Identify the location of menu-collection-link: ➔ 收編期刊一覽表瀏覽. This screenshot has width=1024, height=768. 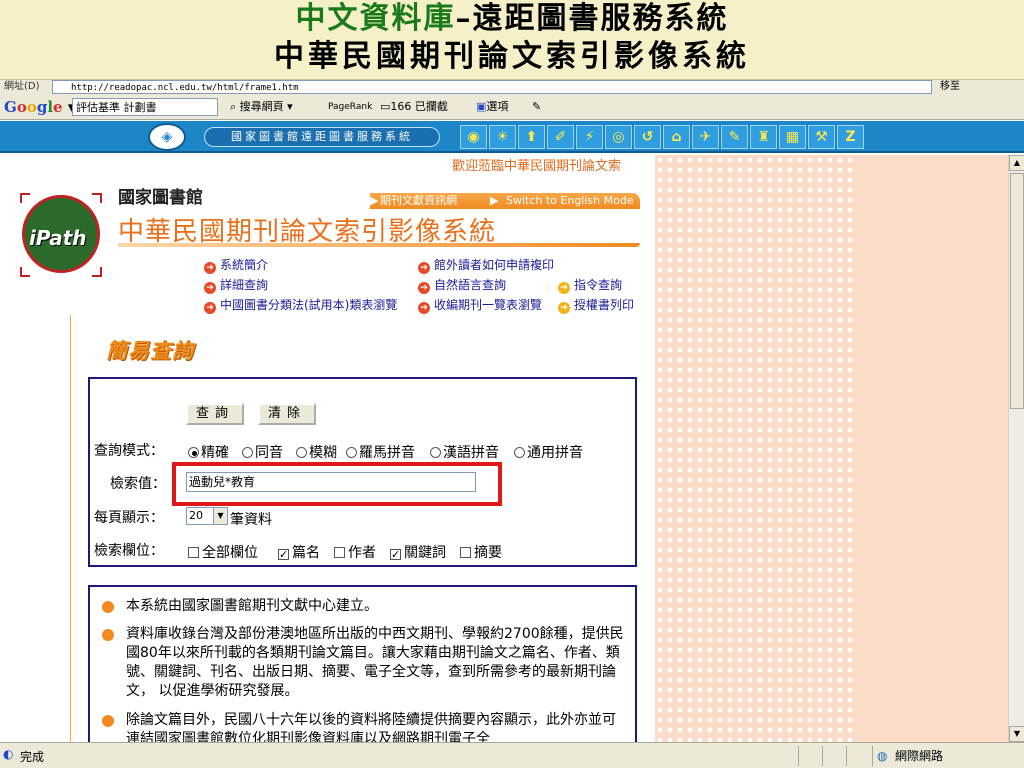
(480, 305).